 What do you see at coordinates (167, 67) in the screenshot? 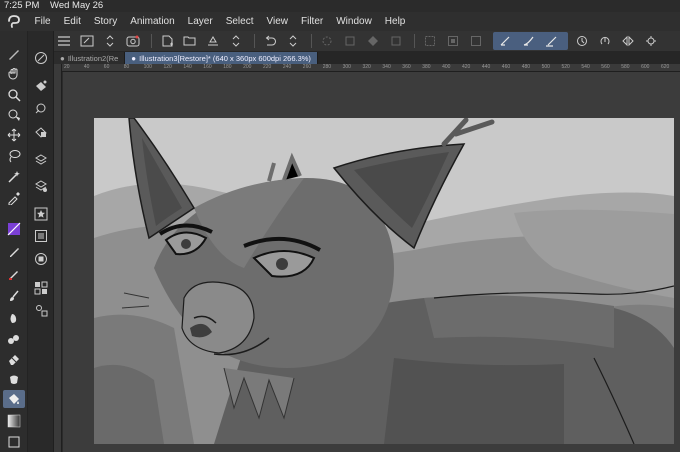
I see `ruler-tick-label: 120` at bounding box center [167, 67].